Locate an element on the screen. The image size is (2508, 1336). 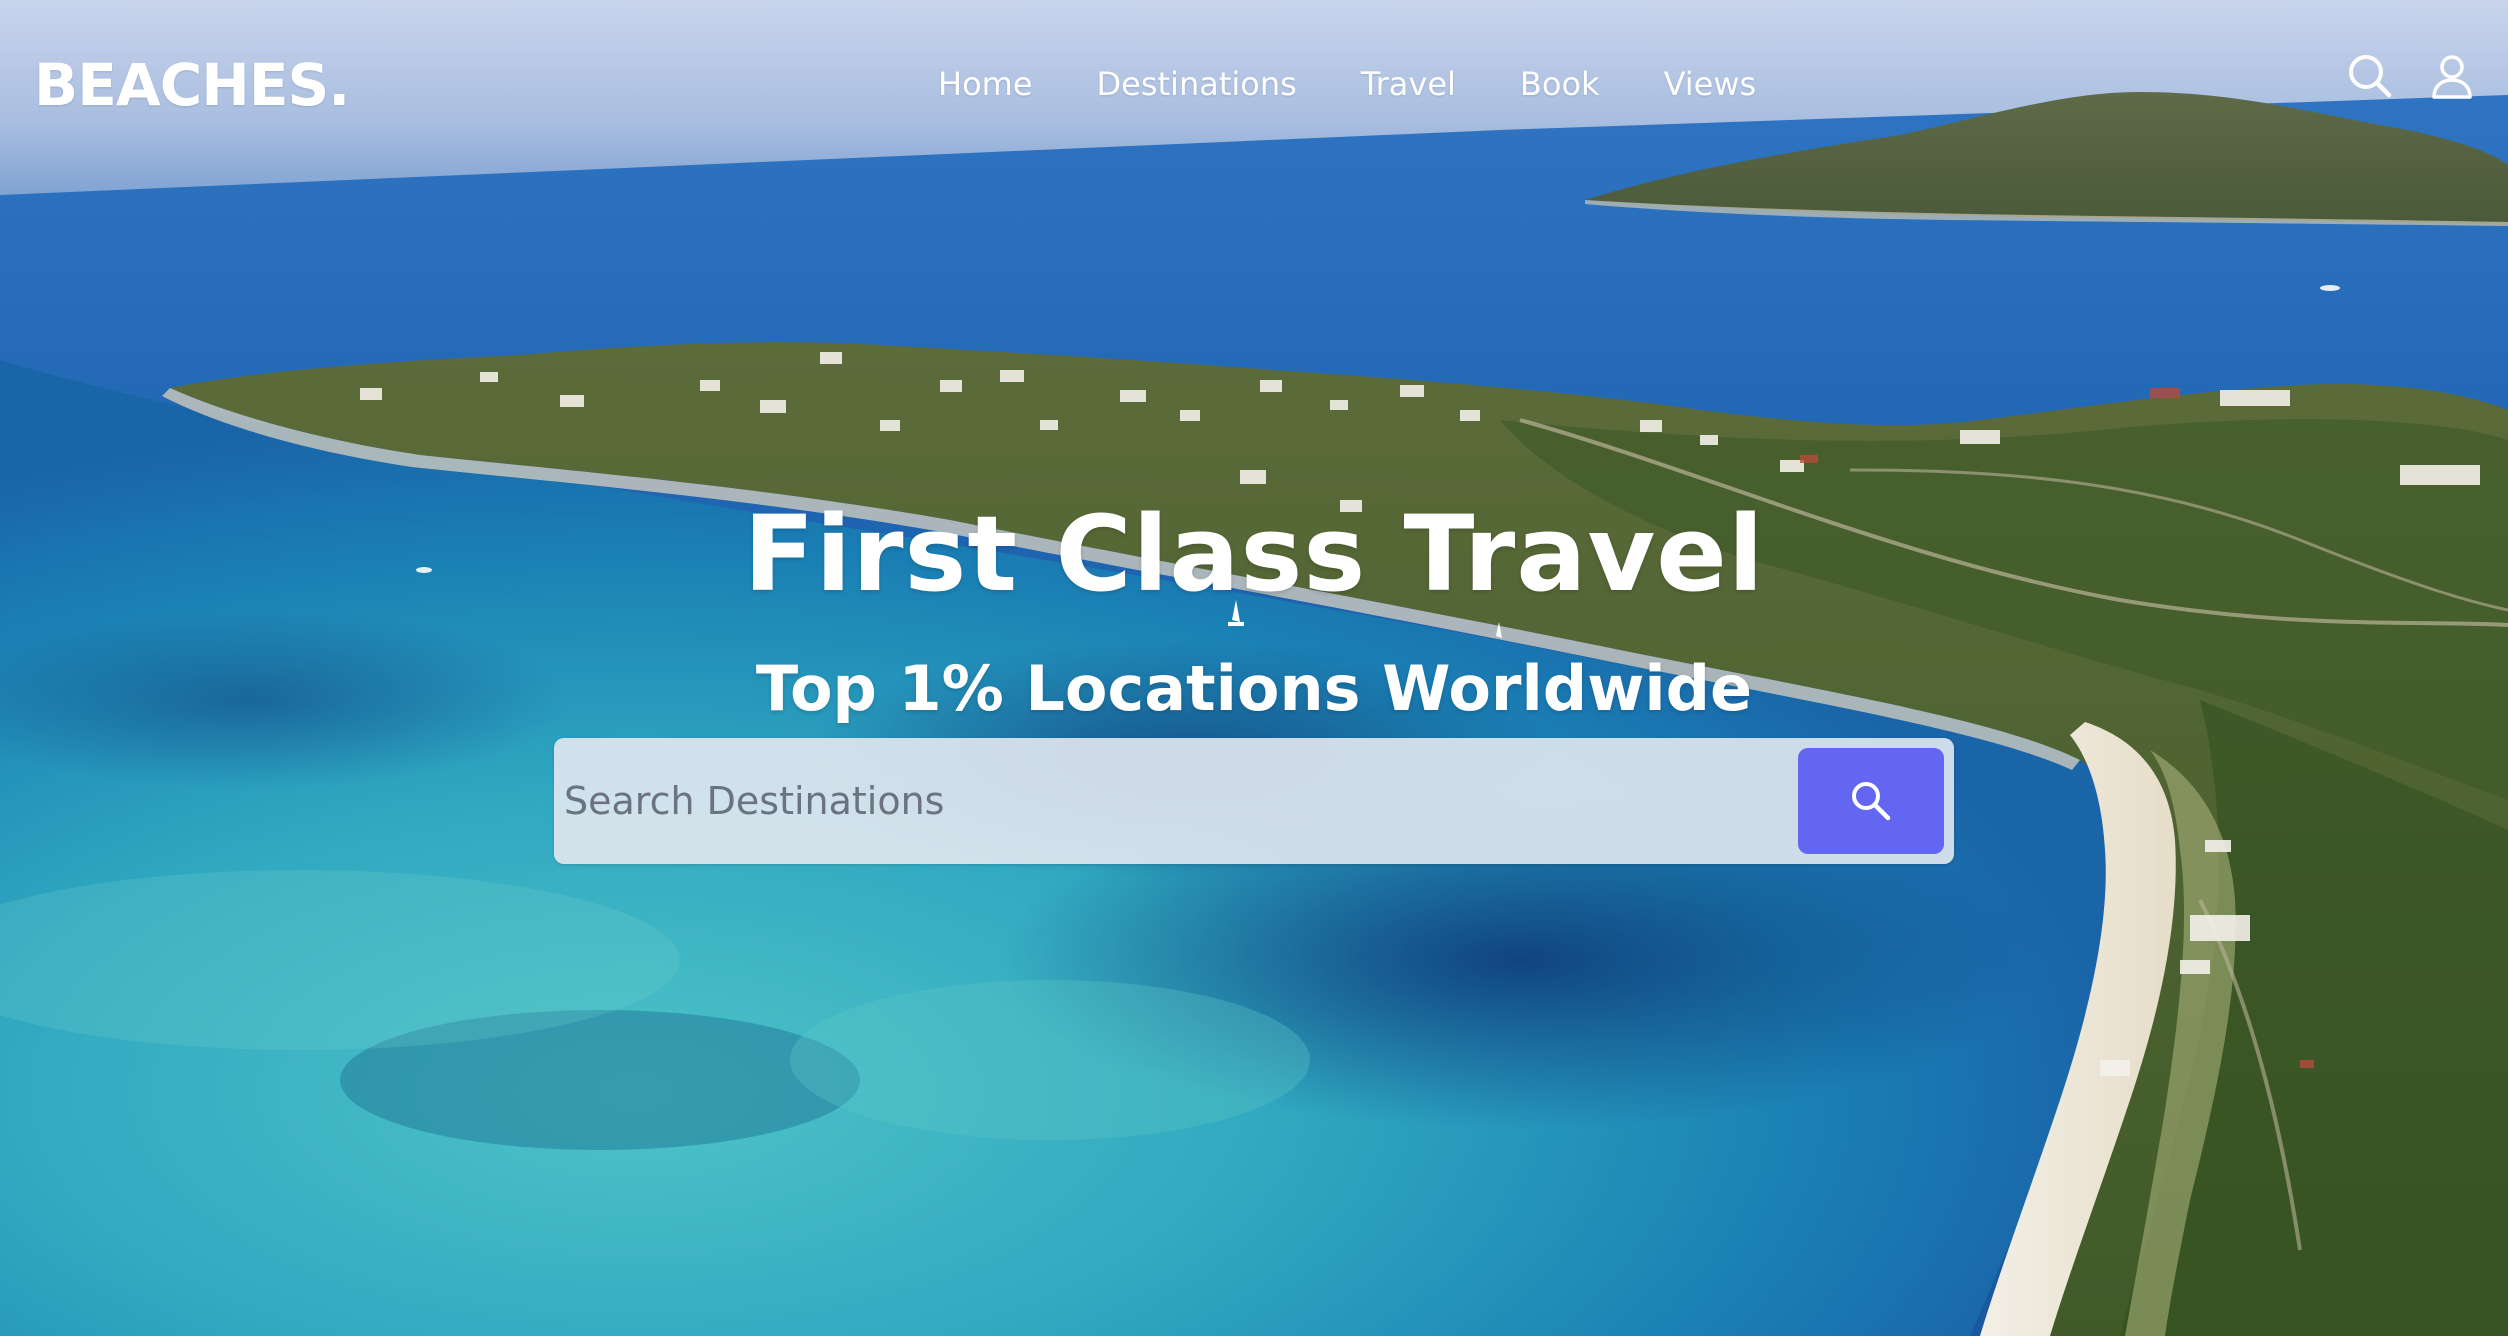
destination-search-bar is located at coordinates (1254, 801).